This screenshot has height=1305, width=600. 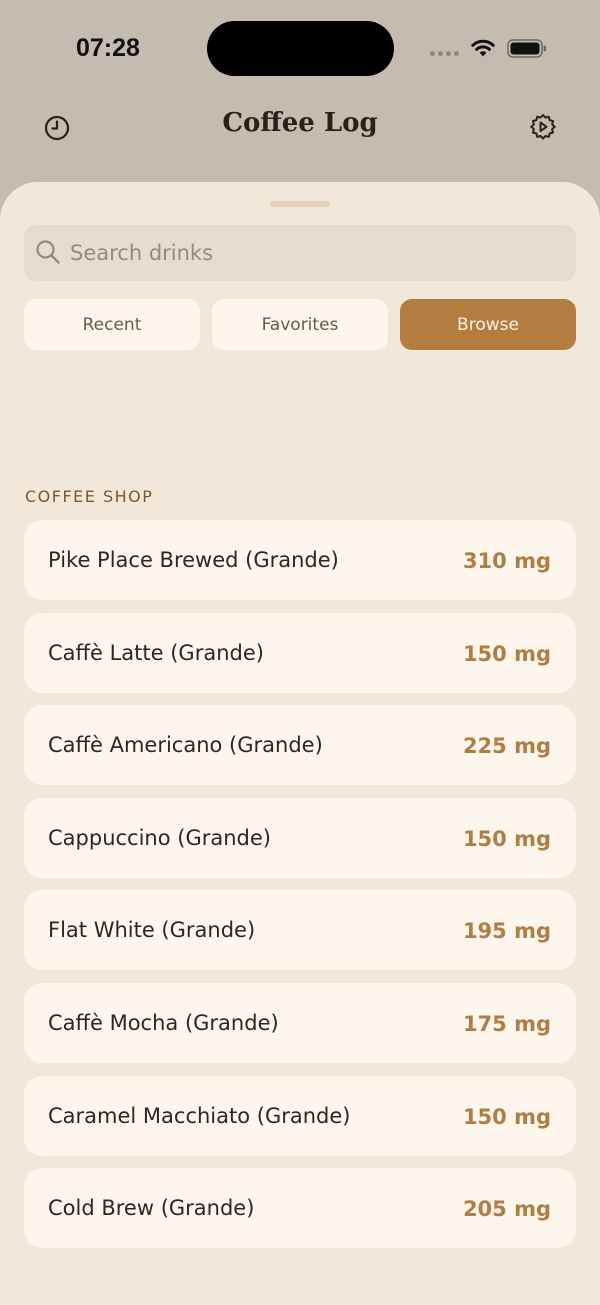 I want to click on status-bar: 07:28, so click(x=300, y=48).